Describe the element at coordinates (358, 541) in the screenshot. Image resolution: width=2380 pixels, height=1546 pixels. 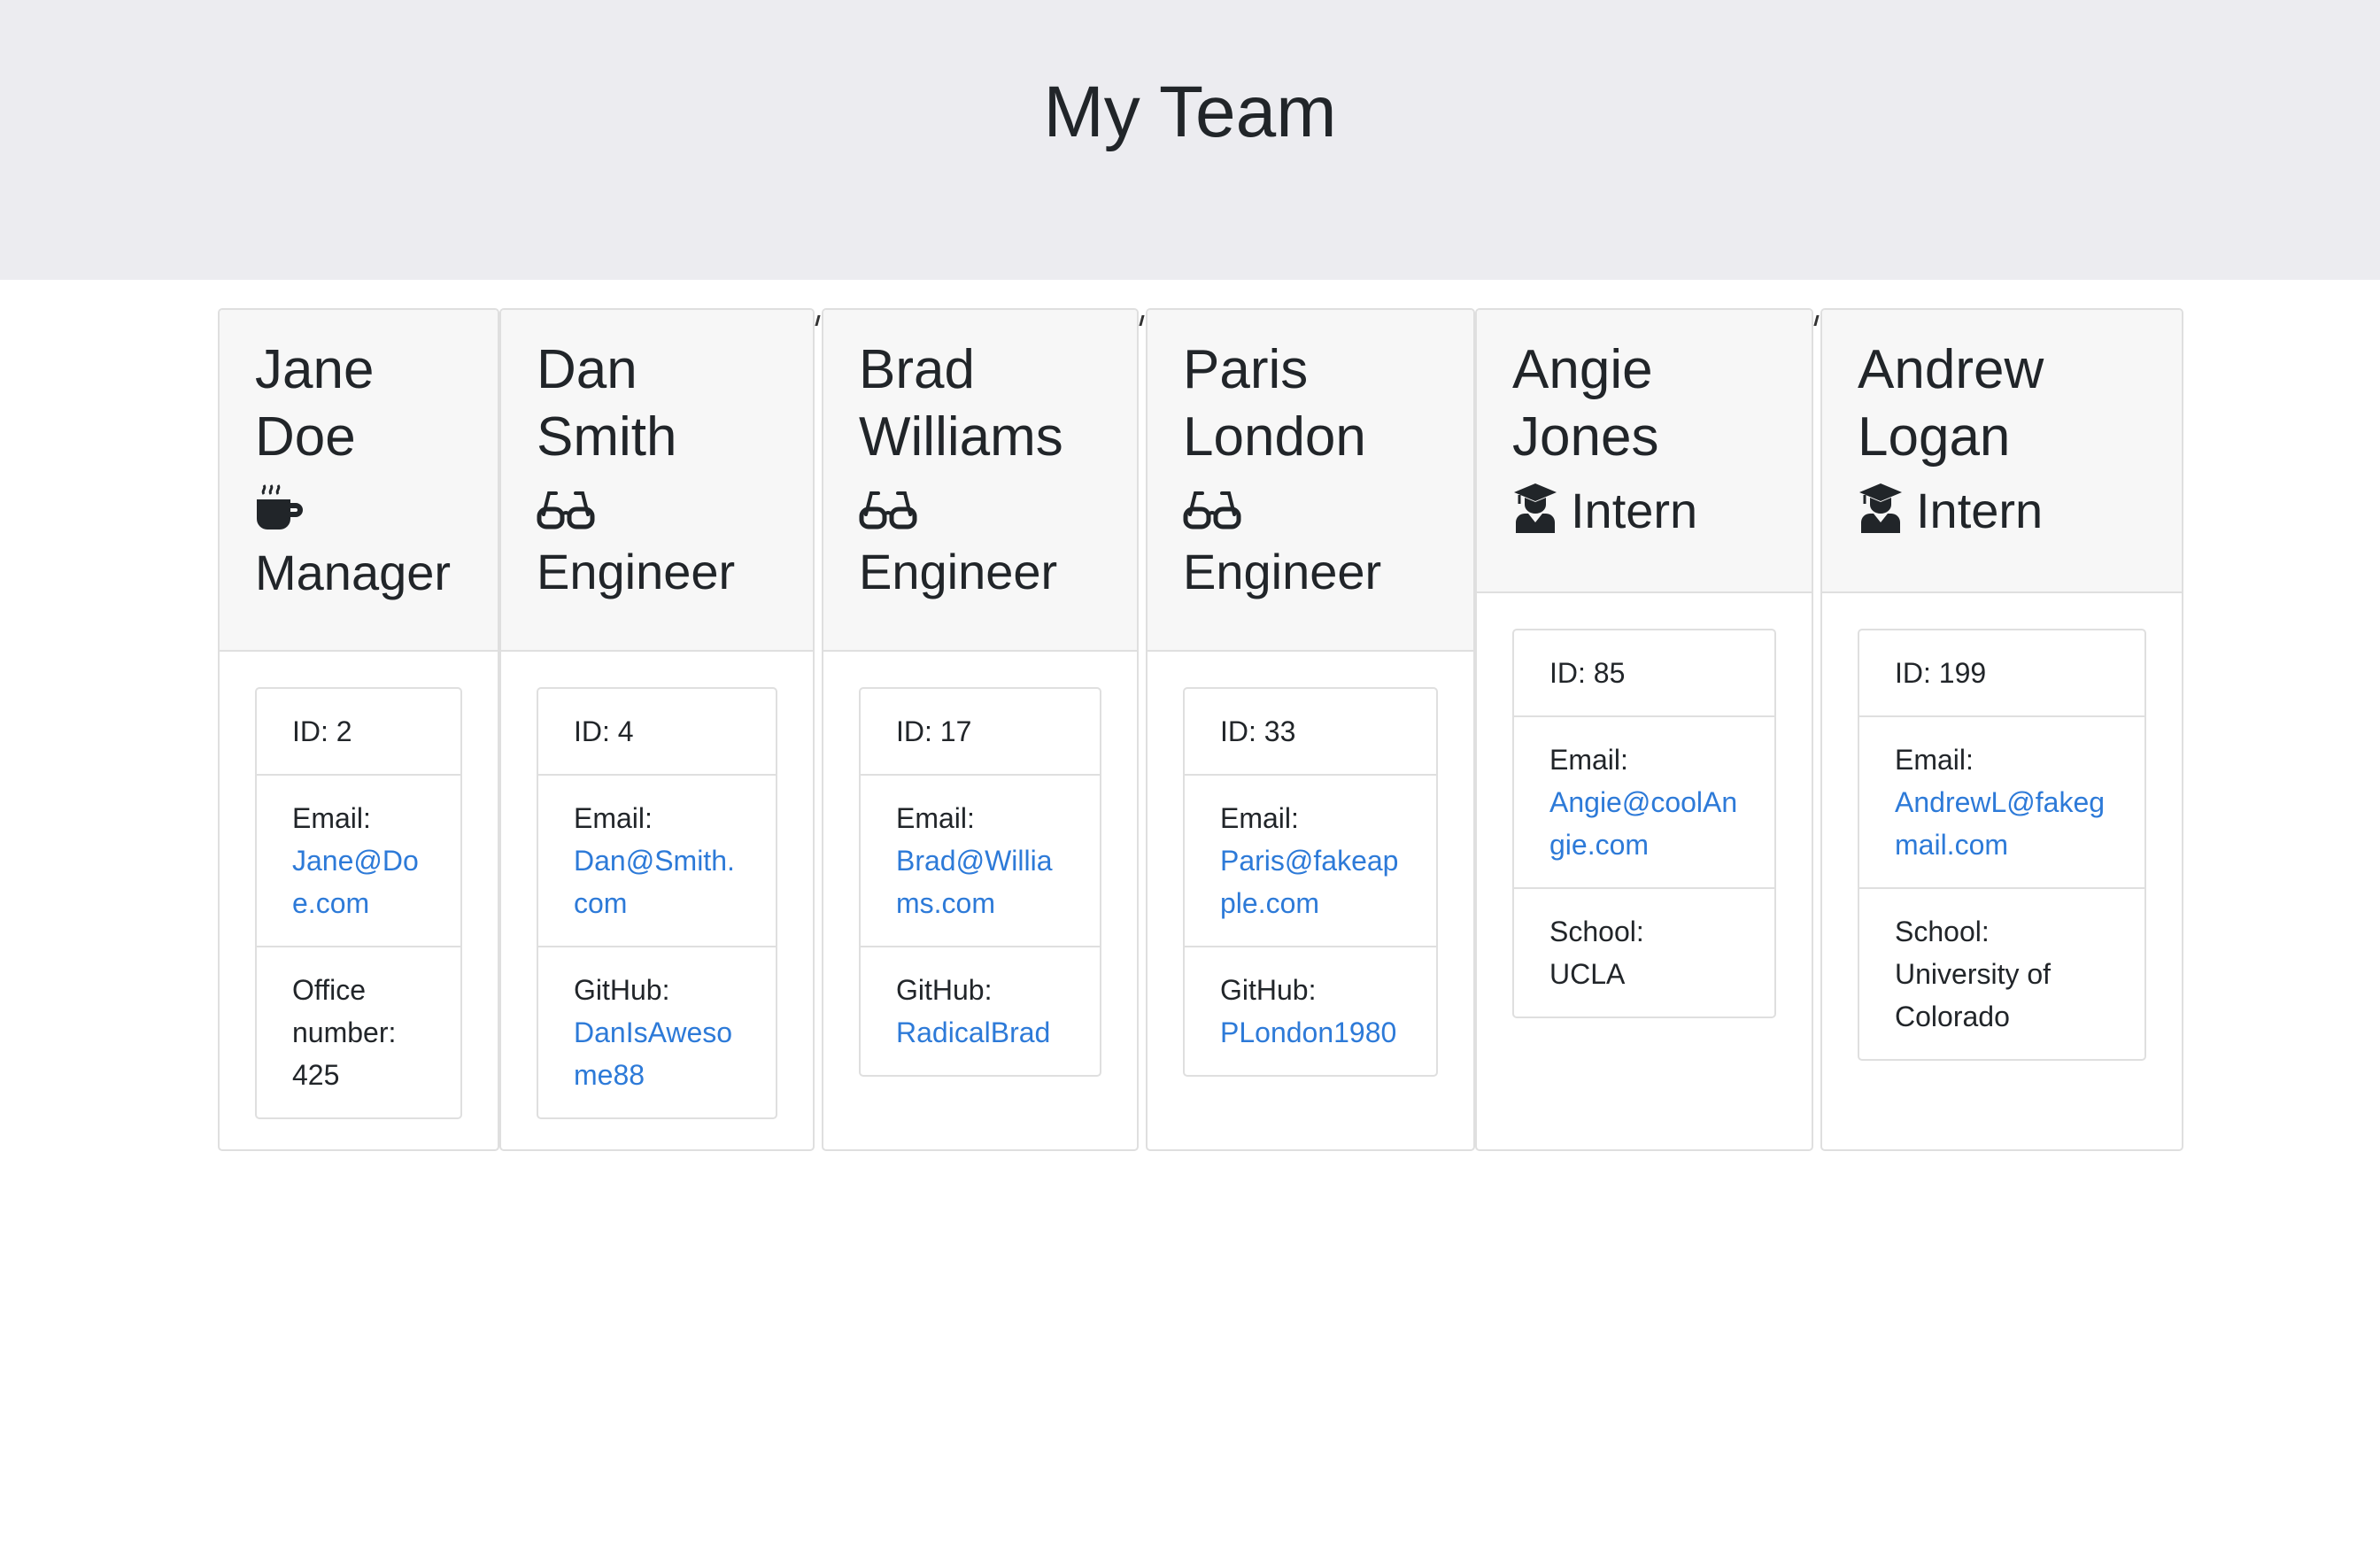
I see `employee-role: Manager` at that location.